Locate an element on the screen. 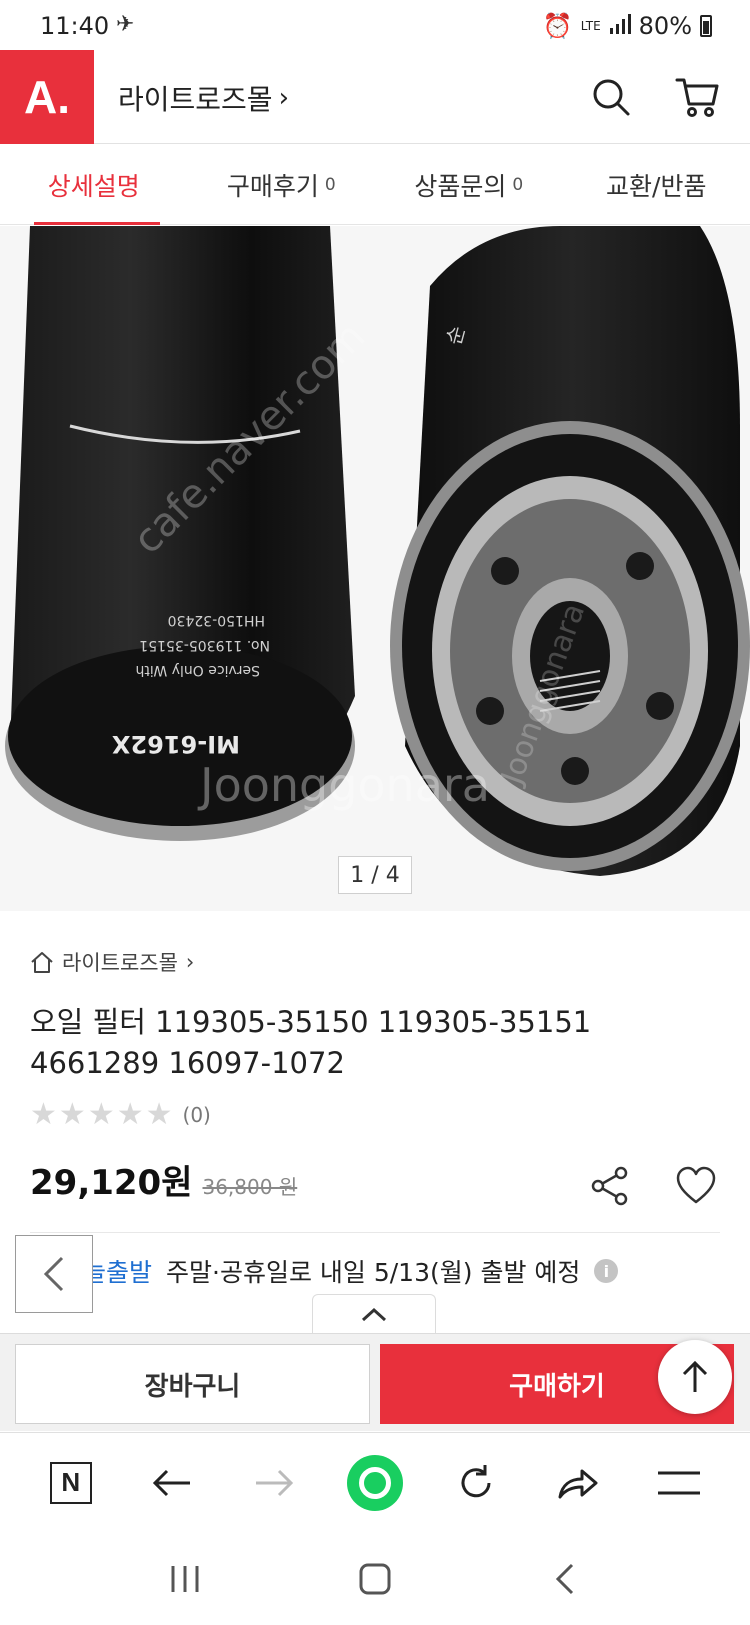 The width and height of the screenshot is (750, 1625). arrow-left-icon is located at coordinates (172, 1482).